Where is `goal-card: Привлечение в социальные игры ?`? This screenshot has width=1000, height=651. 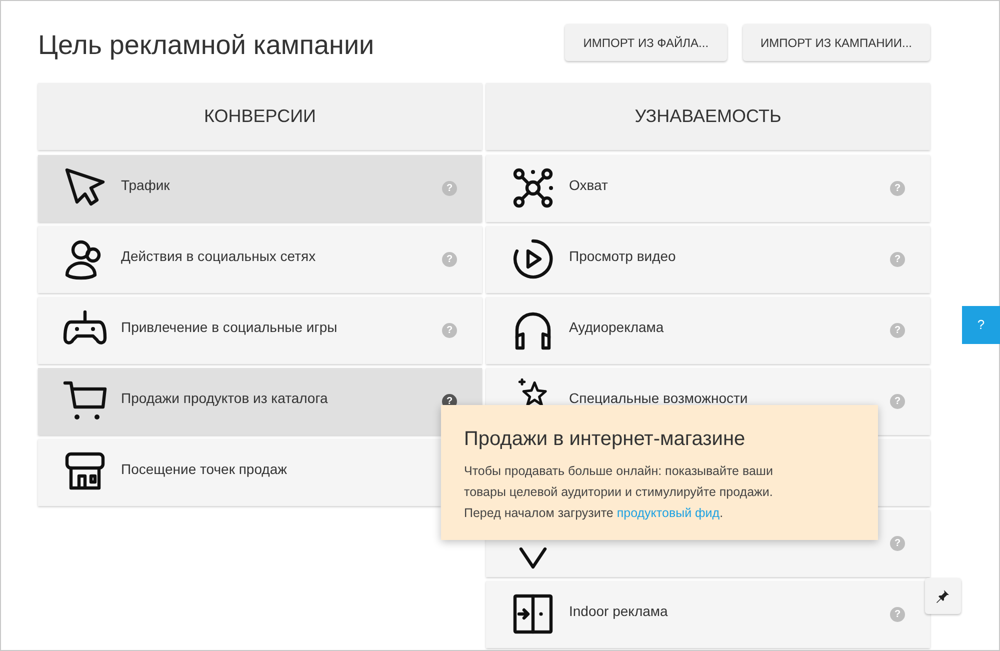
goal-card: Привлечение в социальные игры ? is located at coordinates (260, 330).